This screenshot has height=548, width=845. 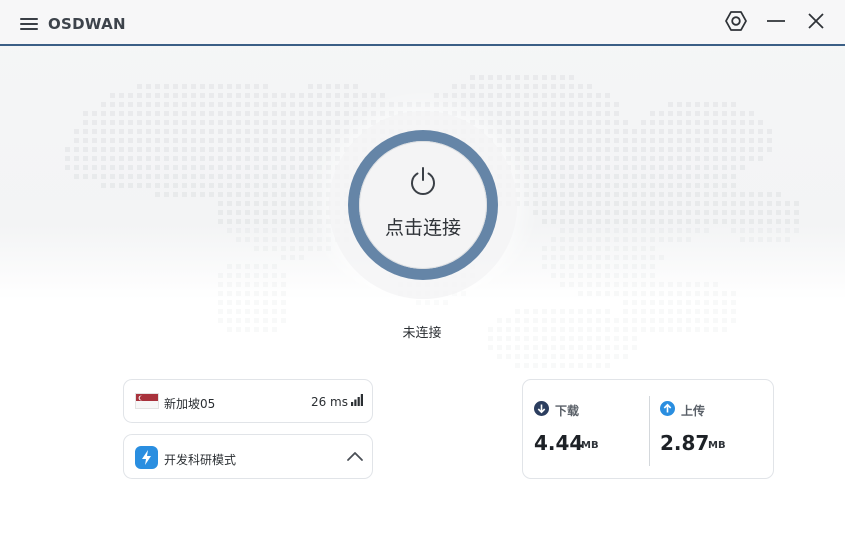 I want to click on chevron-up-icon, so click(x=355, y=456).